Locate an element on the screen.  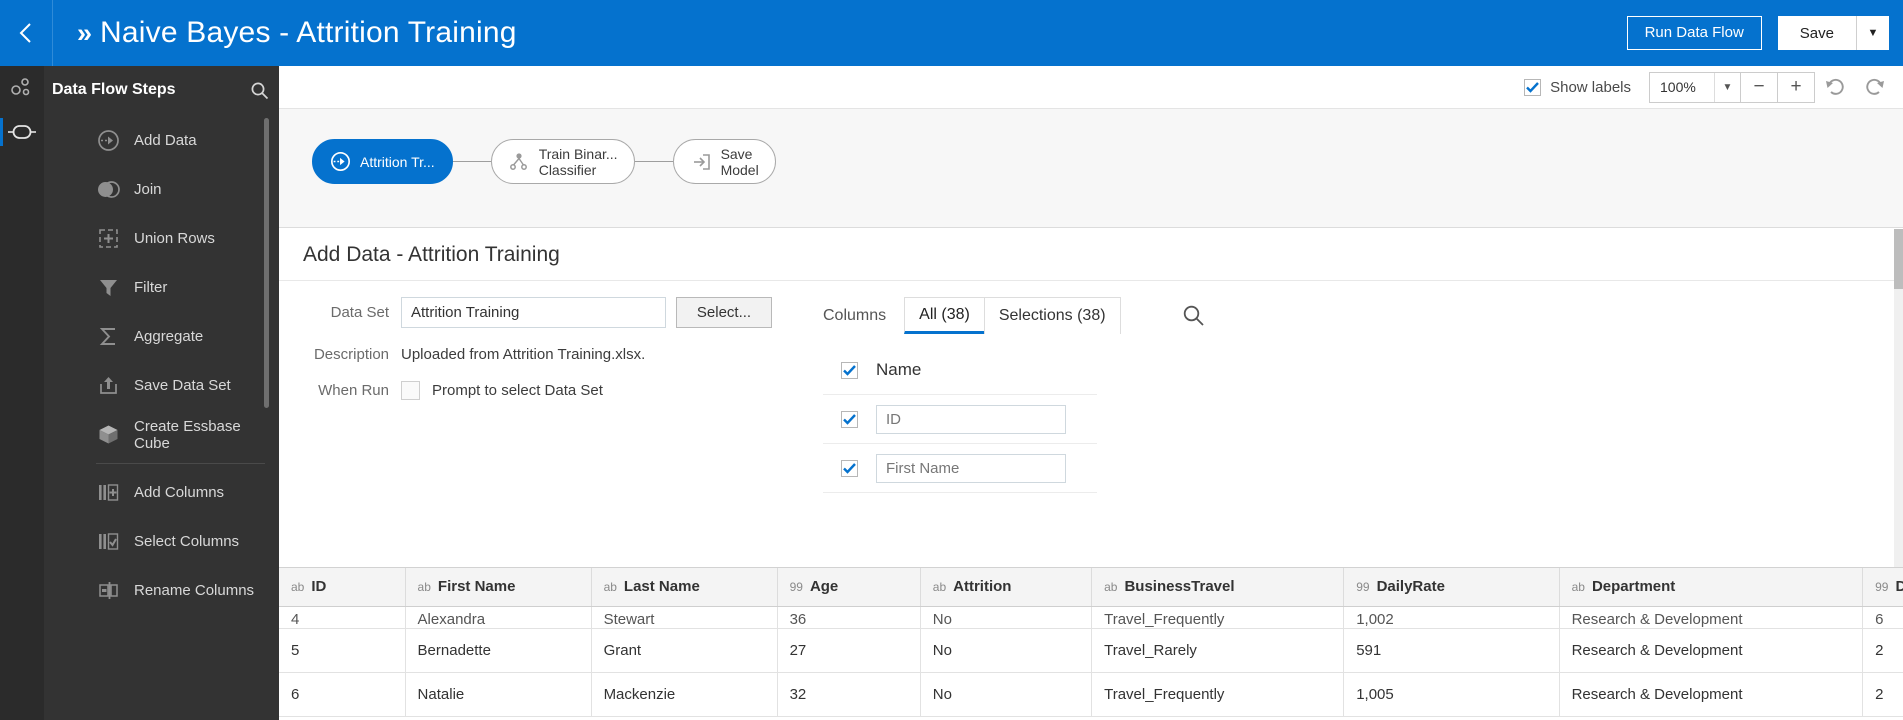
sidebar-item-aggregate: Aggregate is located at coordinates (161, 336).